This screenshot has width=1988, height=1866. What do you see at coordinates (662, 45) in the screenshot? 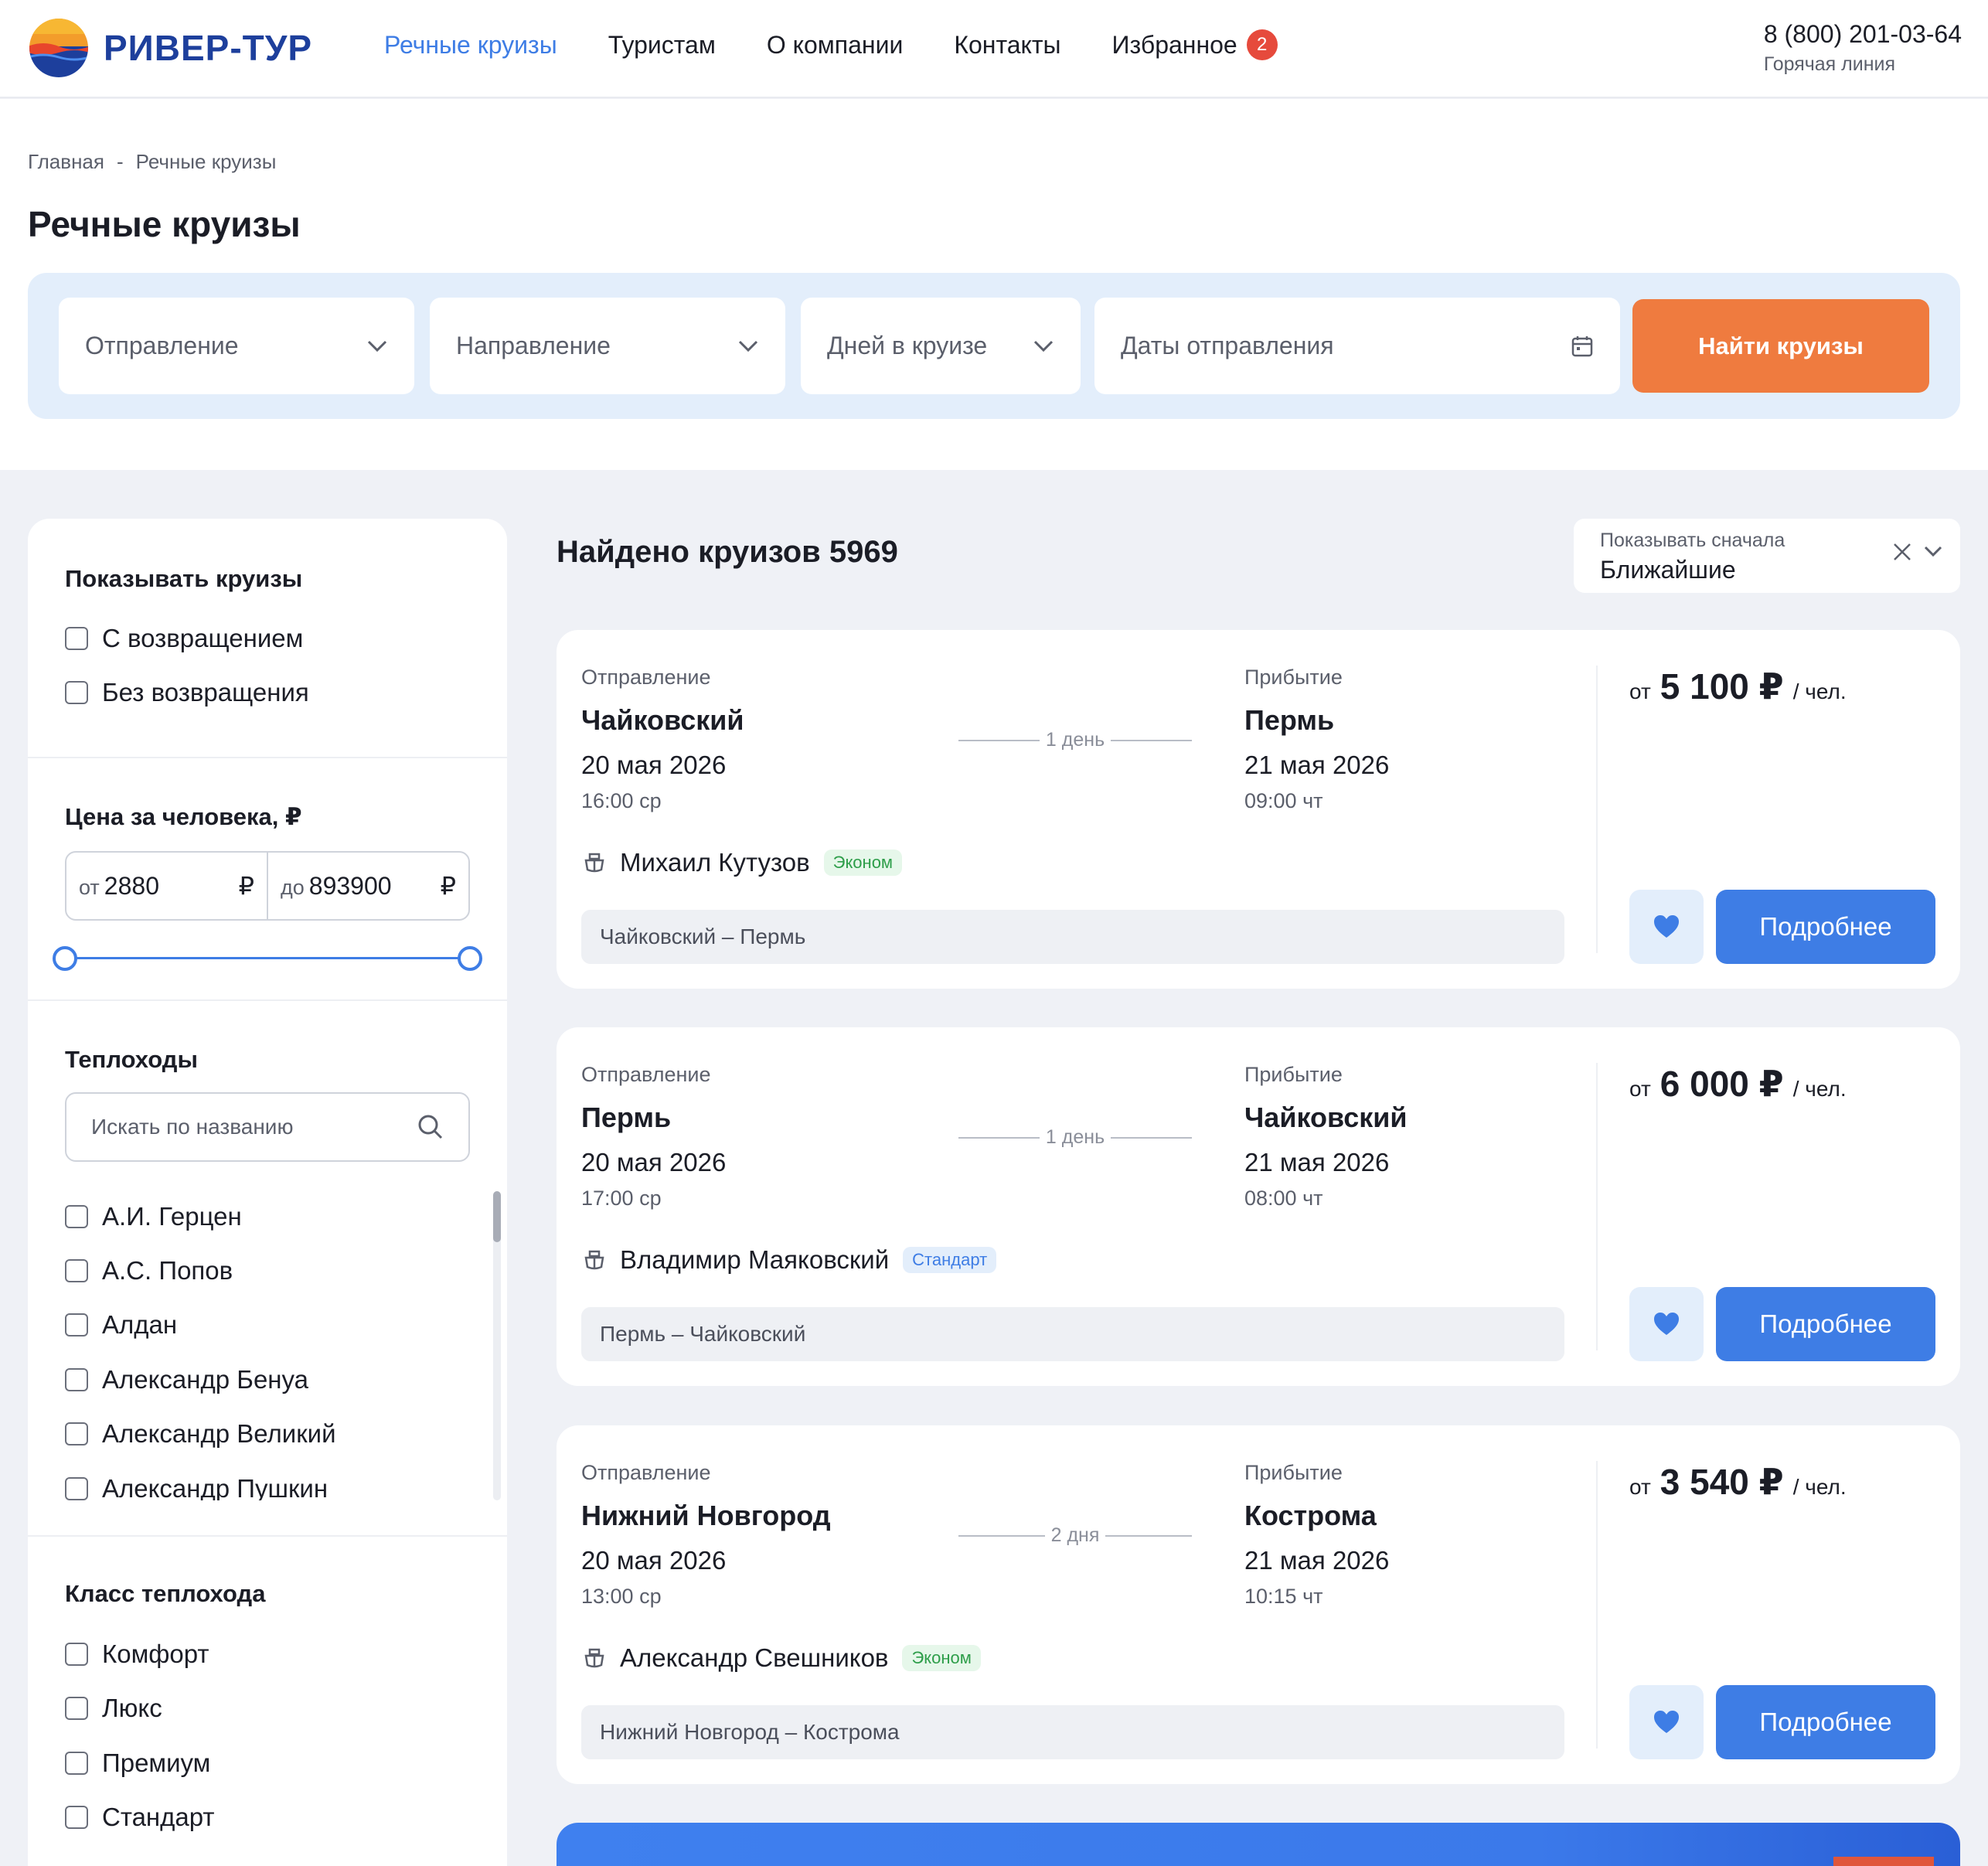
I see `nav-tourists: Туристам` at bounding box center [662, 45].